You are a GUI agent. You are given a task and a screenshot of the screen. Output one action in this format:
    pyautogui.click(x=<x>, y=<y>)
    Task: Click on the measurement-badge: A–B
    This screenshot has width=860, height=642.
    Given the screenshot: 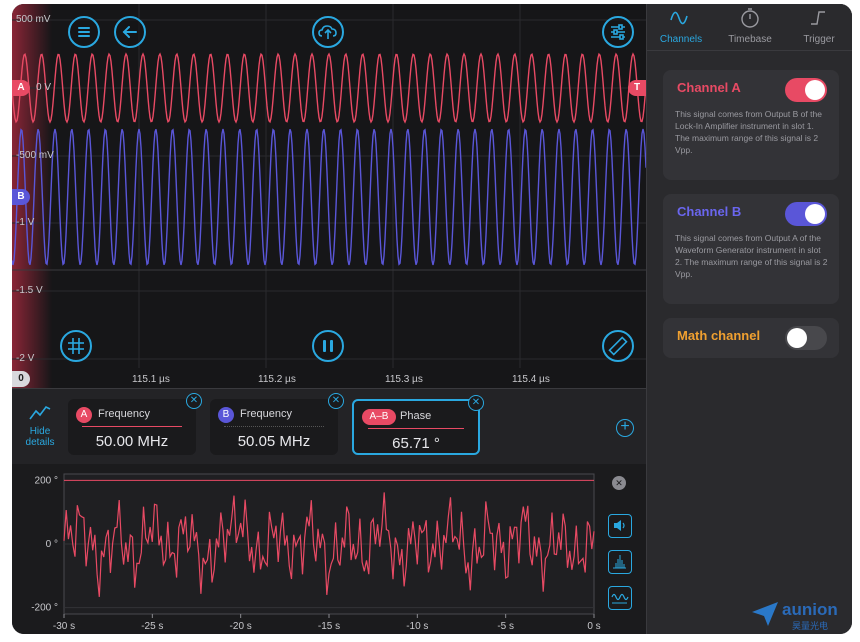 What is the action you would take?
    pyautogui.click(x=379, y=417)
    